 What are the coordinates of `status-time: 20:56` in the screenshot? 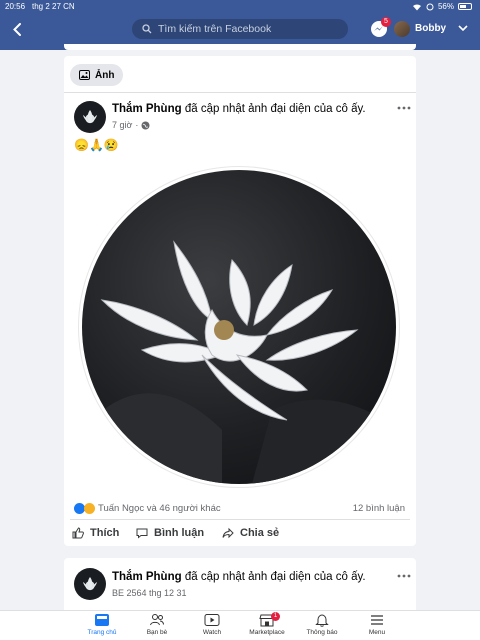 It's located at (15, 6).